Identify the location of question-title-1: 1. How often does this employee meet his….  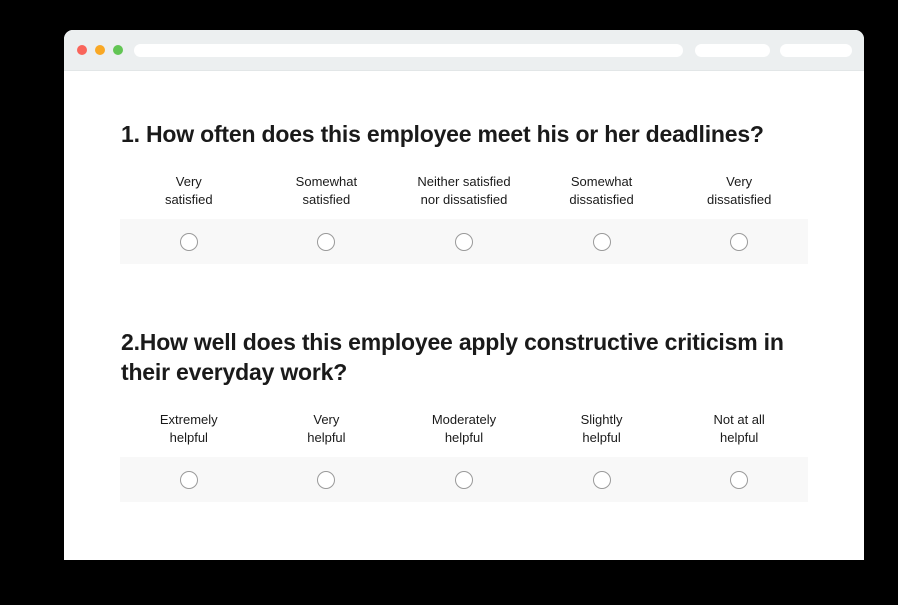
(442, 134).